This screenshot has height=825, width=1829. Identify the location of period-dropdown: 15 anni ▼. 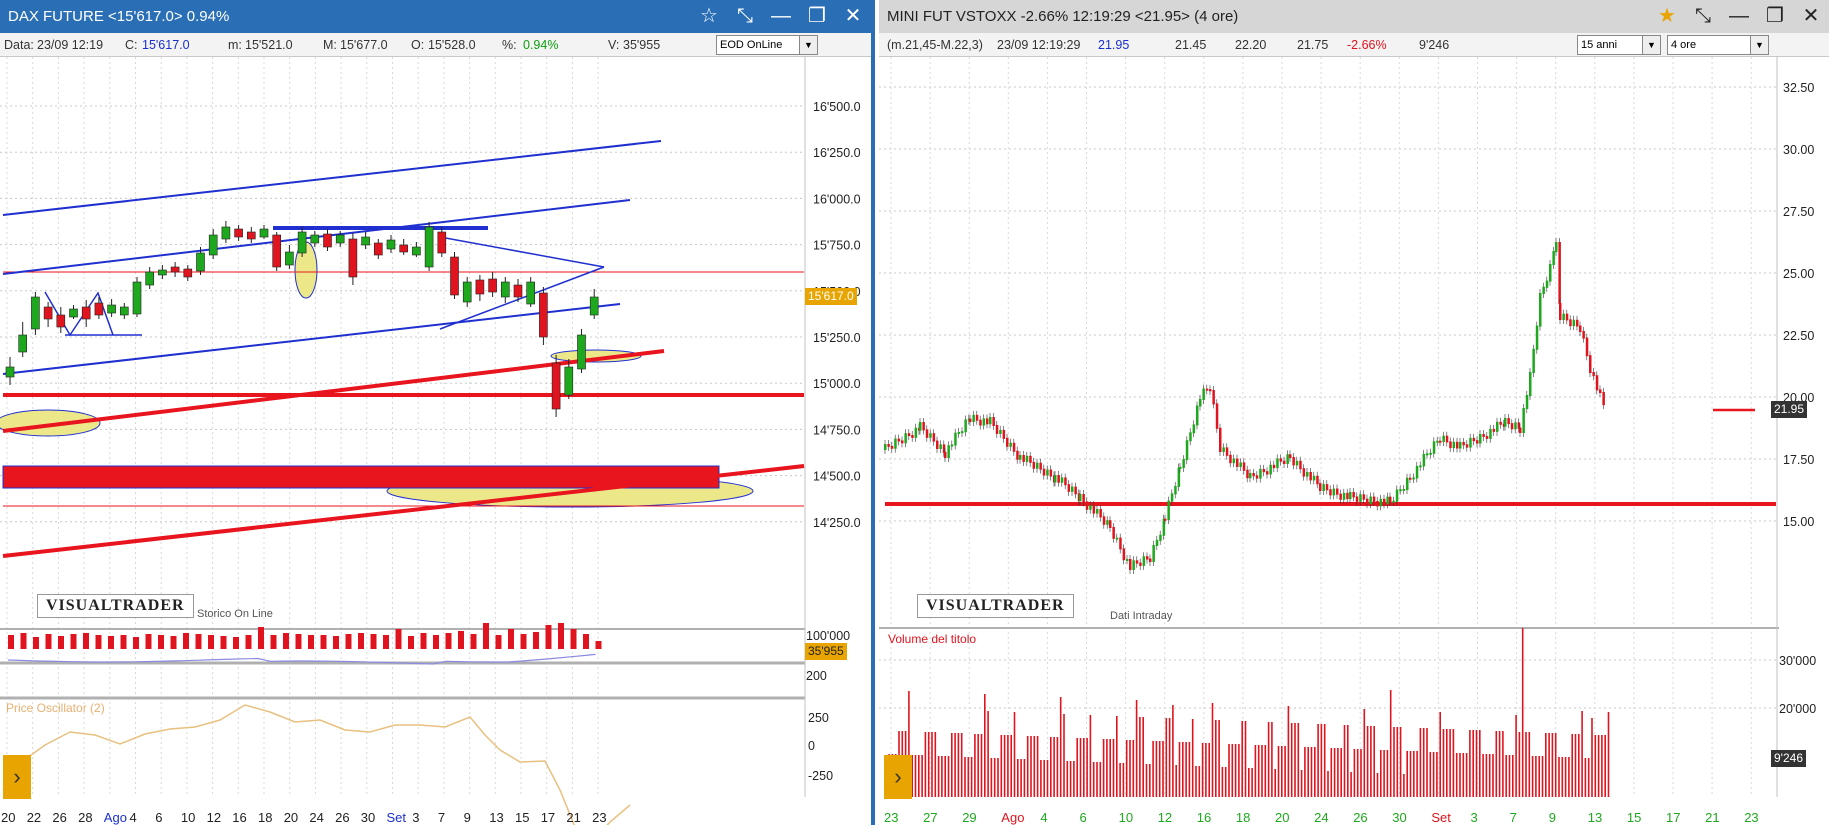
(1619, 45).